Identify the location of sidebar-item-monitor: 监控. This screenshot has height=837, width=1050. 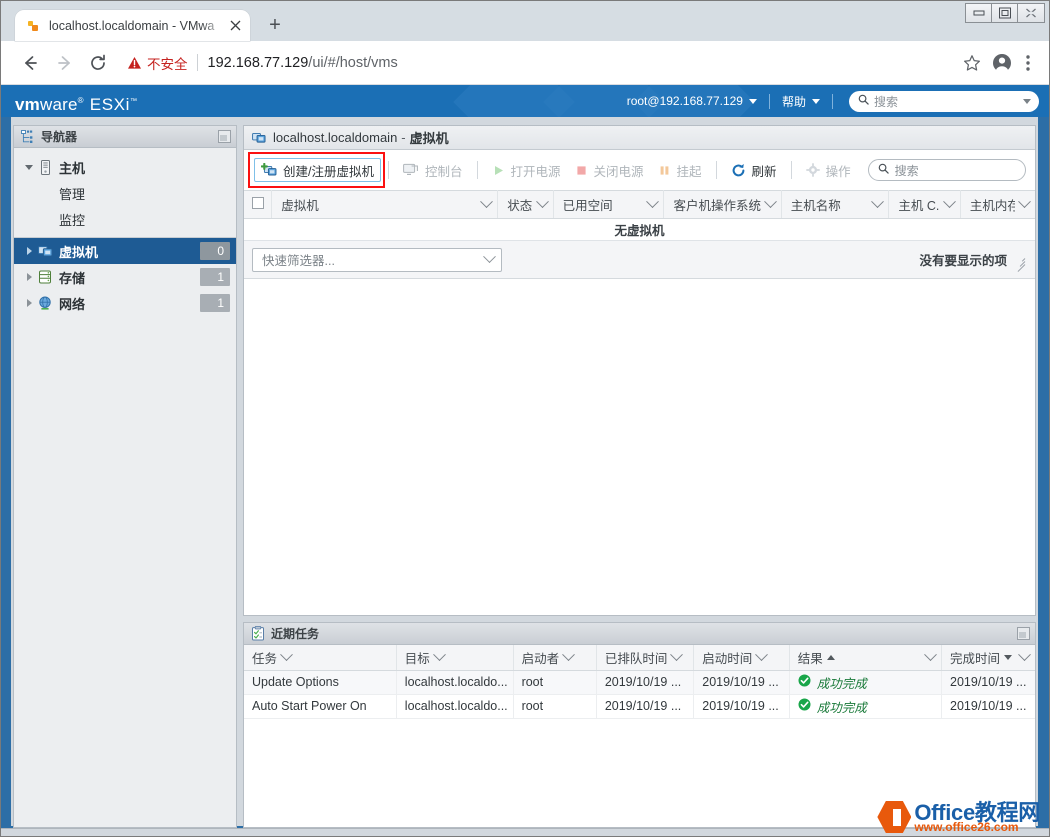
(125, 219).